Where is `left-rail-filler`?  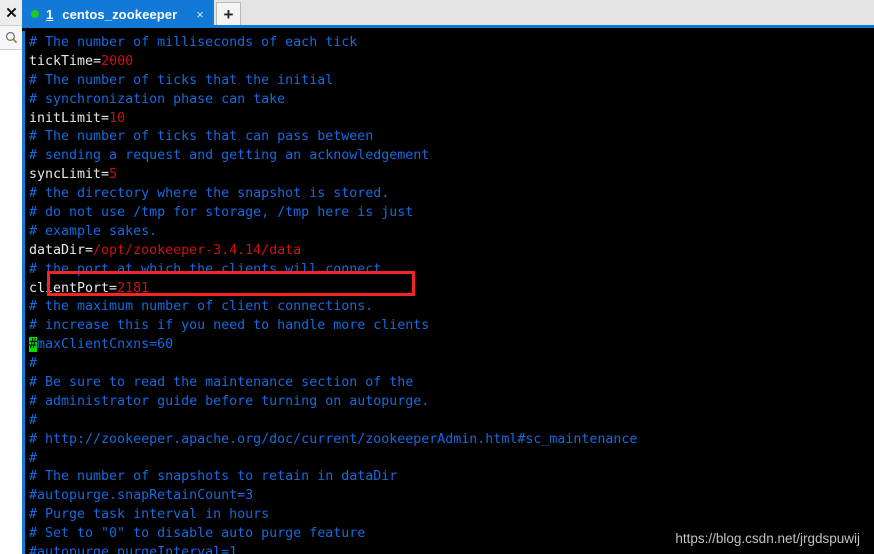 left-rail-filler is located at coordinates (11, 302).